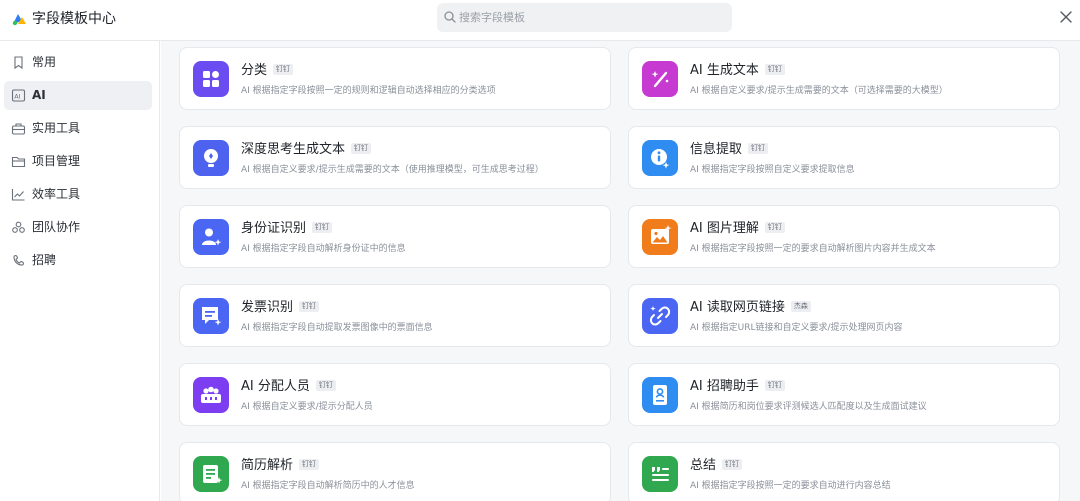 This screenshot has height=501, width=1080. What do you see at coordinates (211, 395) in the screenshot?
I see `assign-people-icon` at bounding box center [211, 395].